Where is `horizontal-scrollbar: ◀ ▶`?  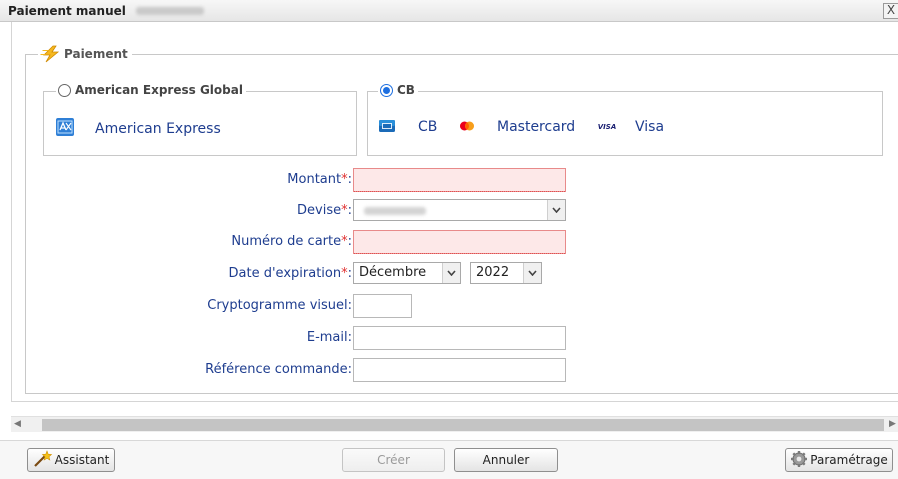
horizontal-scrollbar: ◀ ▶ is located at coordinates (454, 424).